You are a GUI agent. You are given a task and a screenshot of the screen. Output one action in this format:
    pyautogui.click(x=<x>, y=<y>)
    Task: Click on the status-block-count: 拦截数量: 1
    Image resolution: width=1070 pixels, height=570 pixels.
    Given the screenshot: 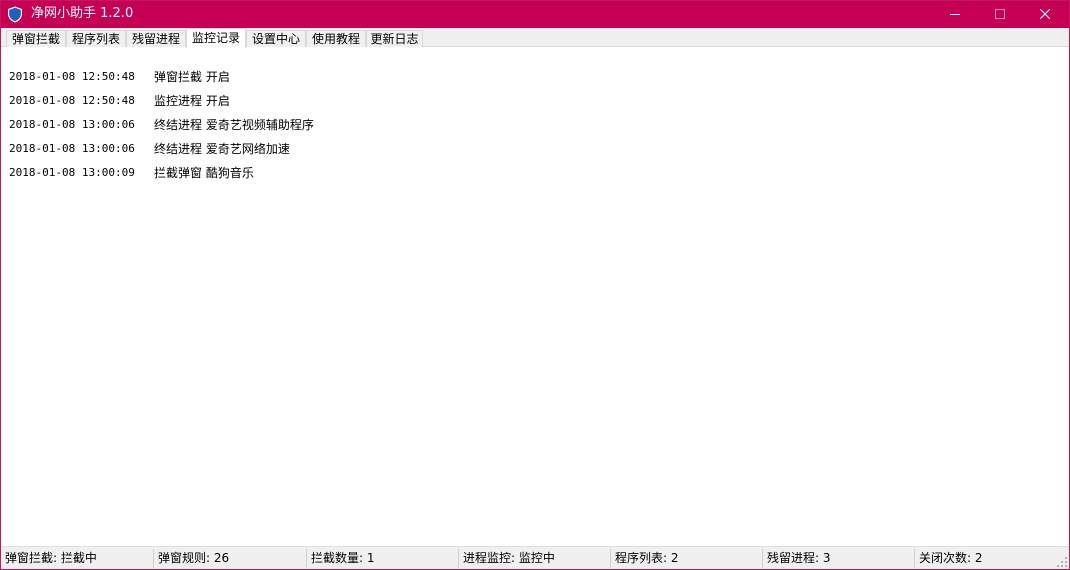 What is the action you would take?
    pyautogui.click(x=383, y=558)
    